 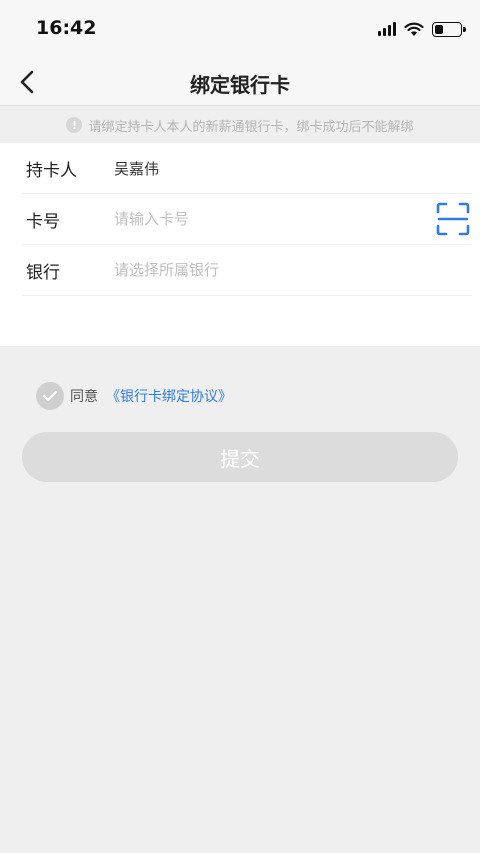 What do you see at coordinates (84, 397) in the screenshot?
I see `agreement-prefix: 同意` at bounding box center [84, 397].